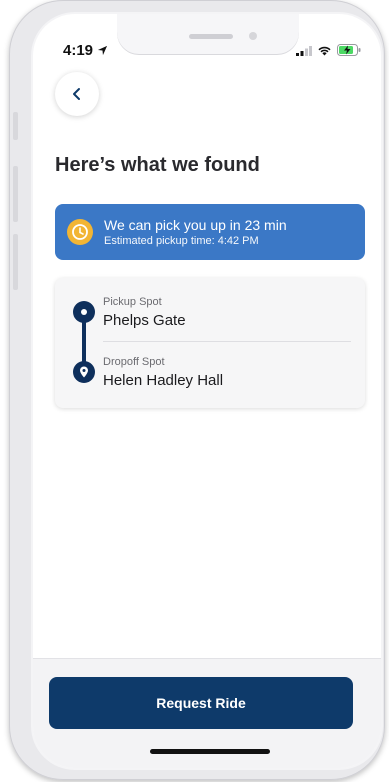 This screenshot has height=782, width=389. I want to click on pickup-spot-caption: Pickup Spot, so click(132, 302).